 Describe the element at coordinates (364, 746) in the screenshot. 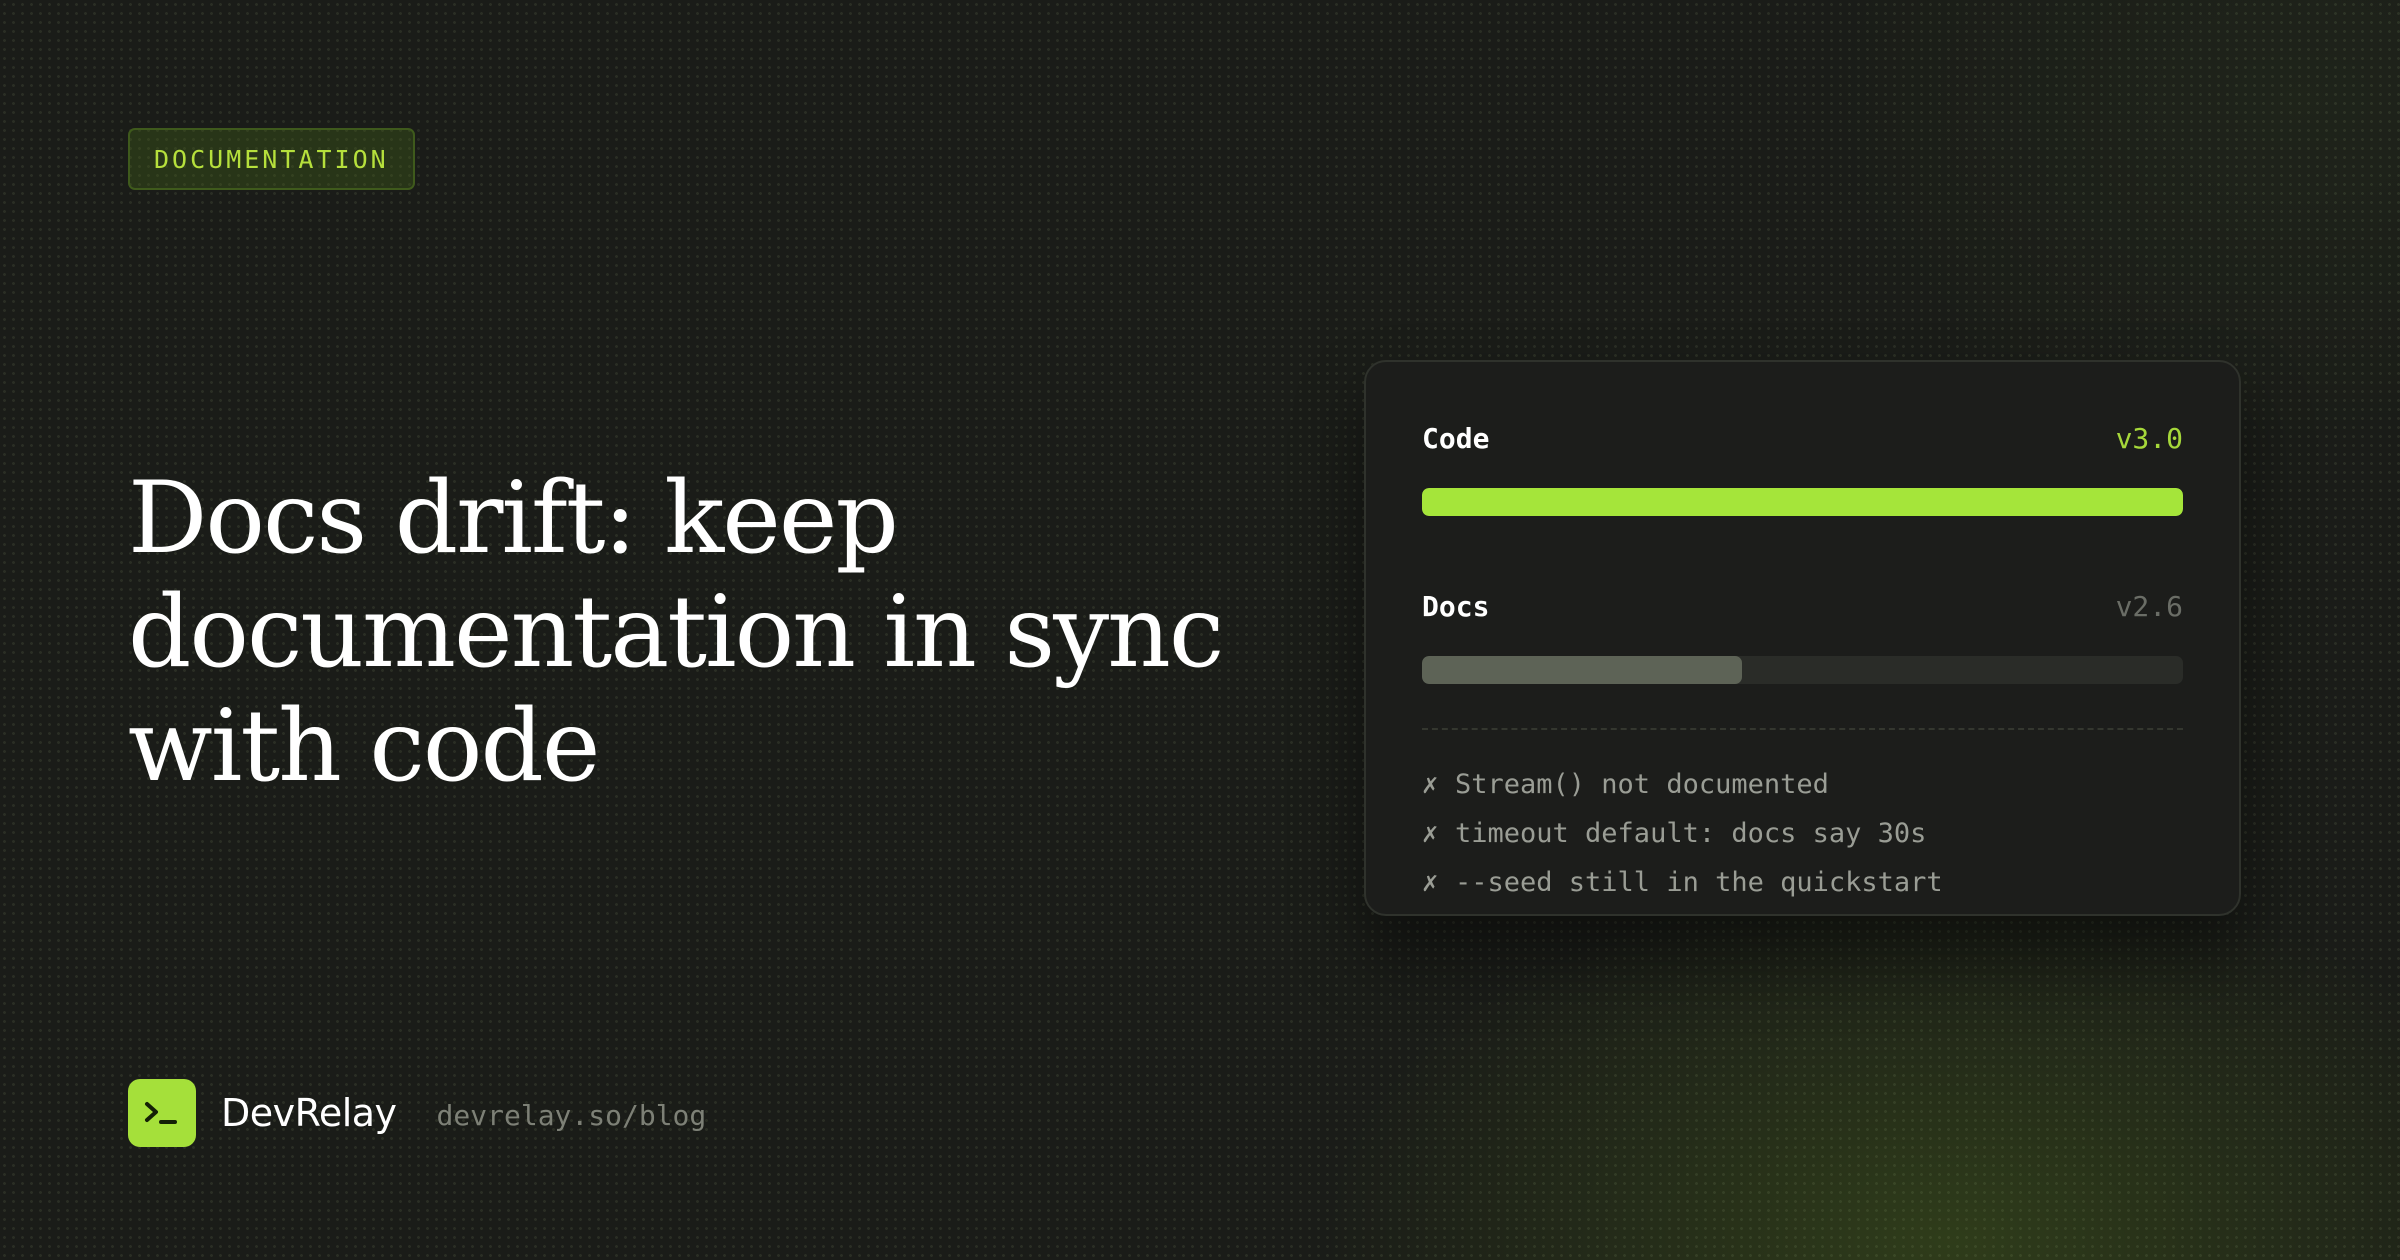

I see `title-line-3: with code` at that location.